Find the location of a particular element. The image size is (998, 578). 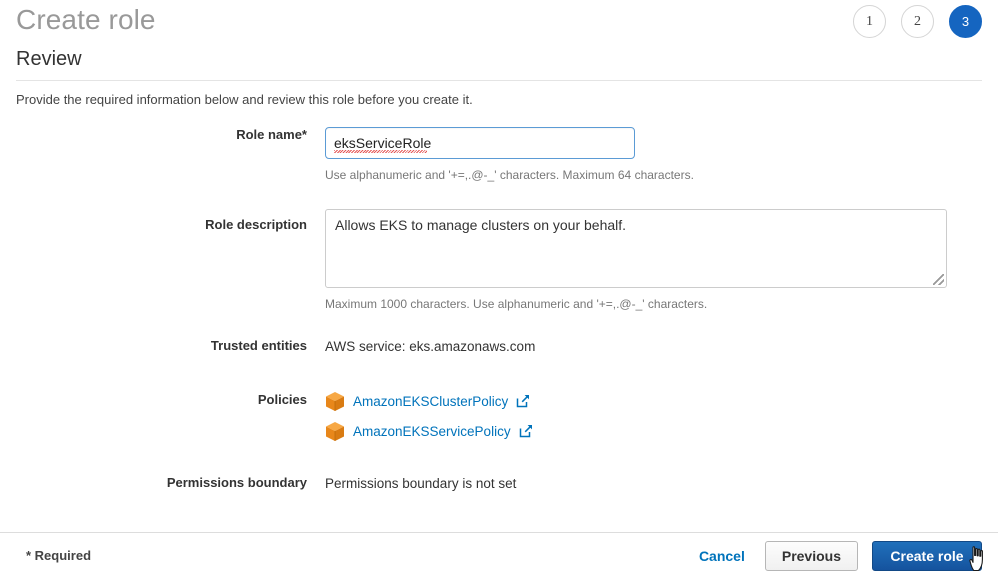

step-indicator-1: 1 is located at coordinates (869, 21).